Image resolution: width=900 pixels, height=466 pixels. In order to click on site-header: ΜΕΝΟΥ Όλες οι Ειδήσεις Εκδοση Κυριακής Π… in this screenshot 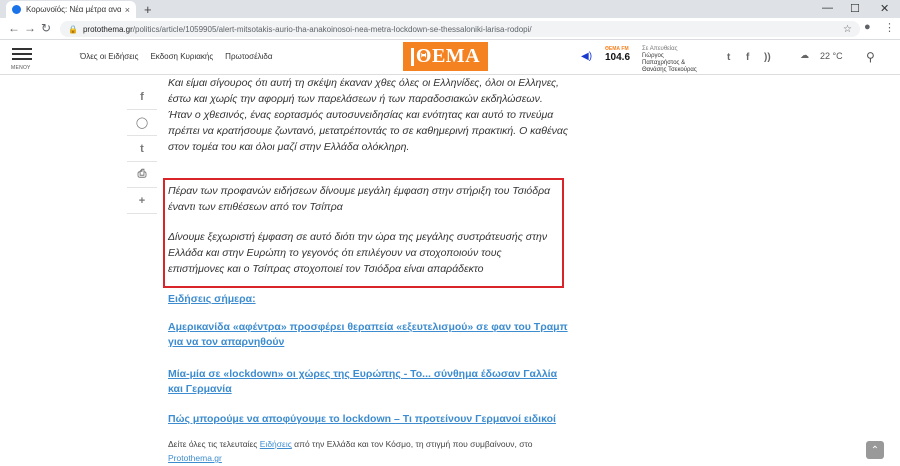, I will do `click(450, 57)`.